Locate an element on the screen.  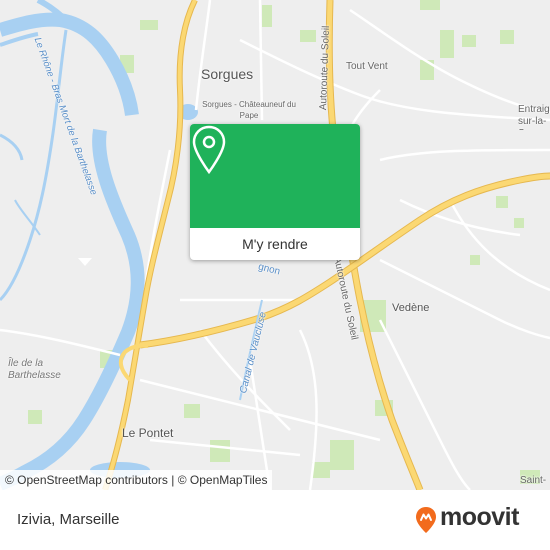
label-sorgues: Sorgues is located at coordinates (227, 74).